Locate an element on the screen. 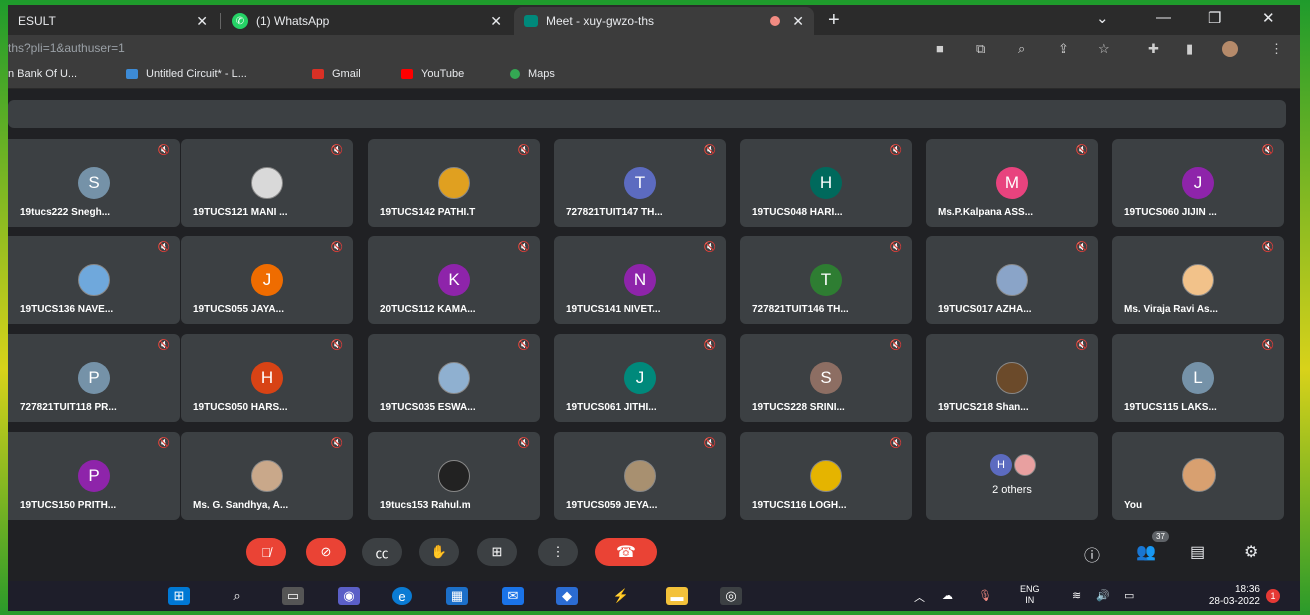 This screenshot has height=615, width=1310. address-bar: ths?pli=1&authuser=1 is located at coordinates (66, 48).